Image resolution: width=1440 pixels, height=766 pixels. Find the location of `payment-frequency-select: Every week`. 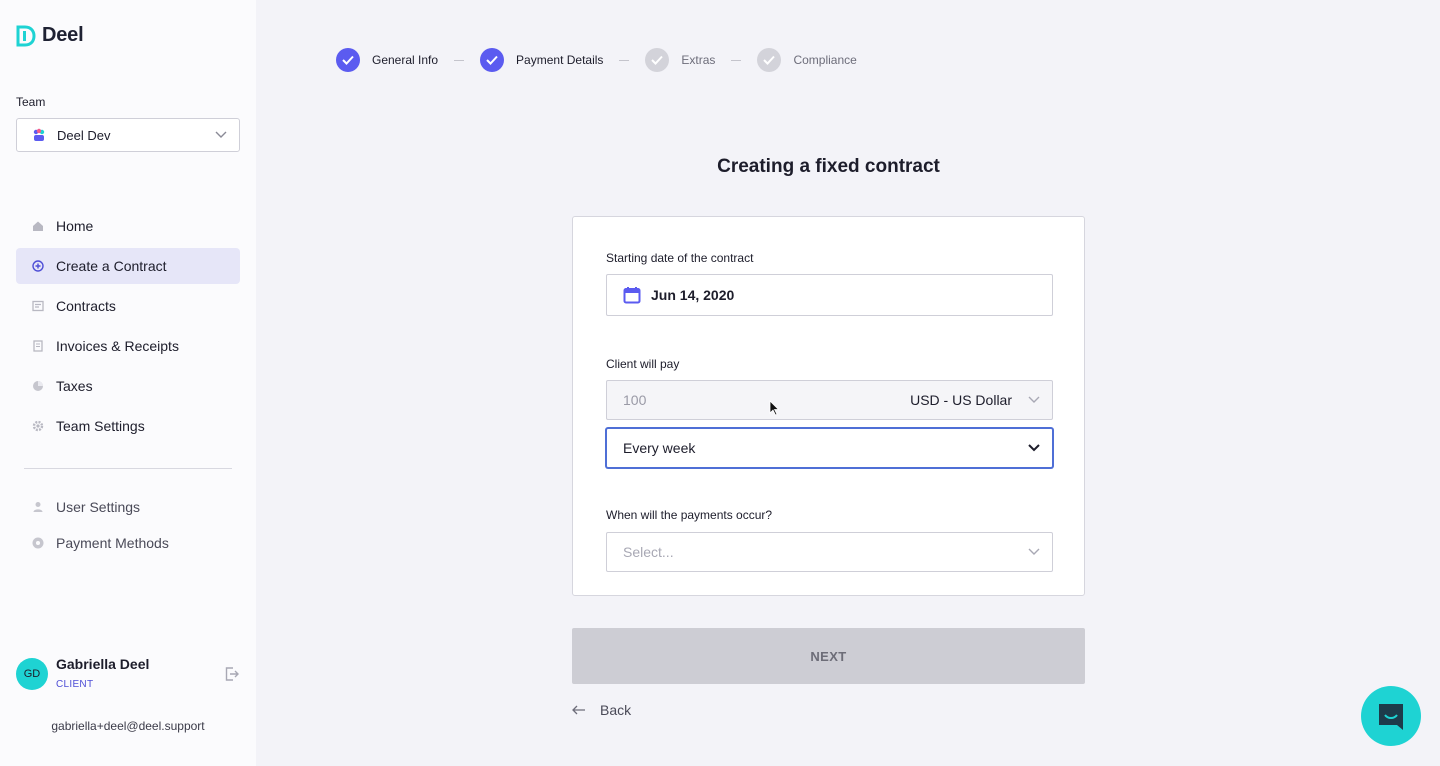

payment-frequency-select: Every week is located at coordinates (829, 448).